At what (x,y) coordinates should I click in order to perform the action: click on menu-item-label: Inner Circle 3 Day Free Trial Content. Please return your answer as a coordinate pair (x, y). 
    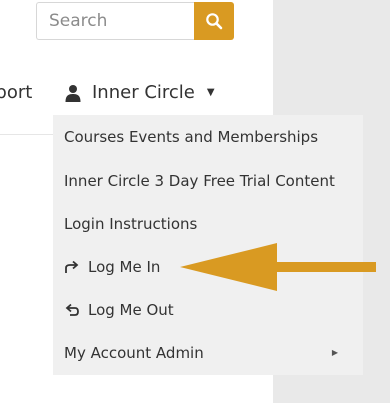
    Looking at the image, I should click on (199, 181).